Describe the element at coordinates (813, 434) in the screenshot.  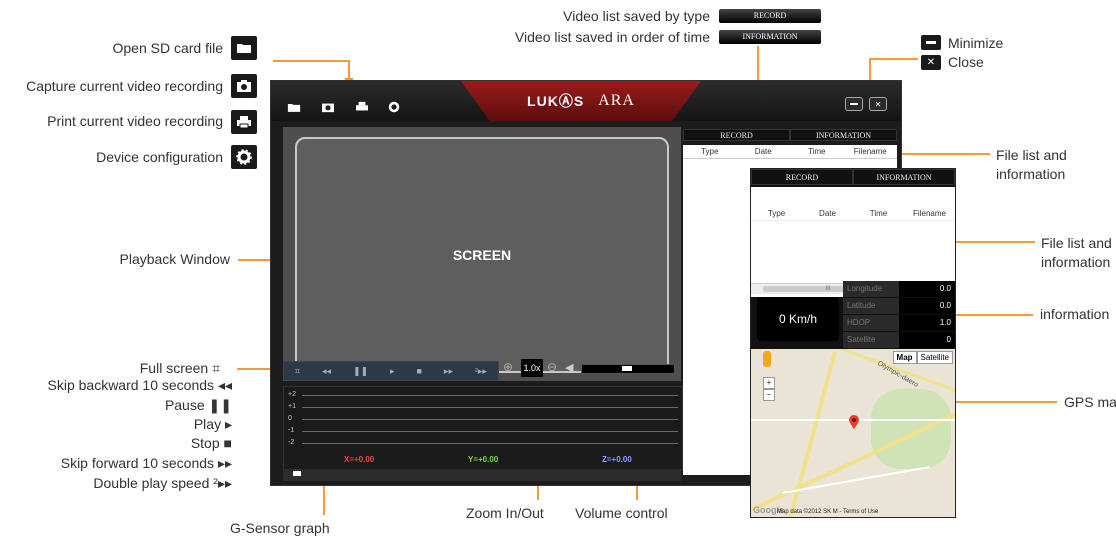
I see `map-road` at that location.